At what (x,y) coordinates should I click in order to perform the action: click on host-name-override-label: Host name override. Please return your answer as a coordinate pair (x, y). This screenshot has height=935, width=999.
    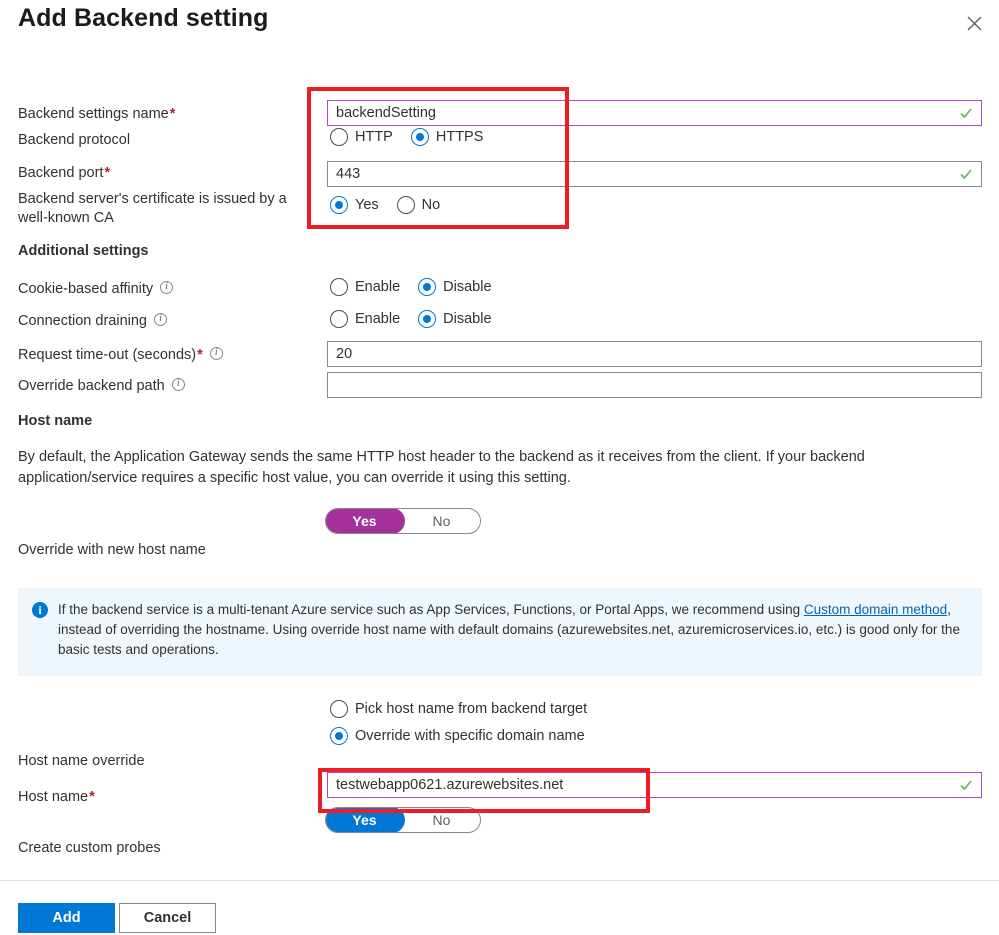
    Looking at the image, I should click on (81, 761).